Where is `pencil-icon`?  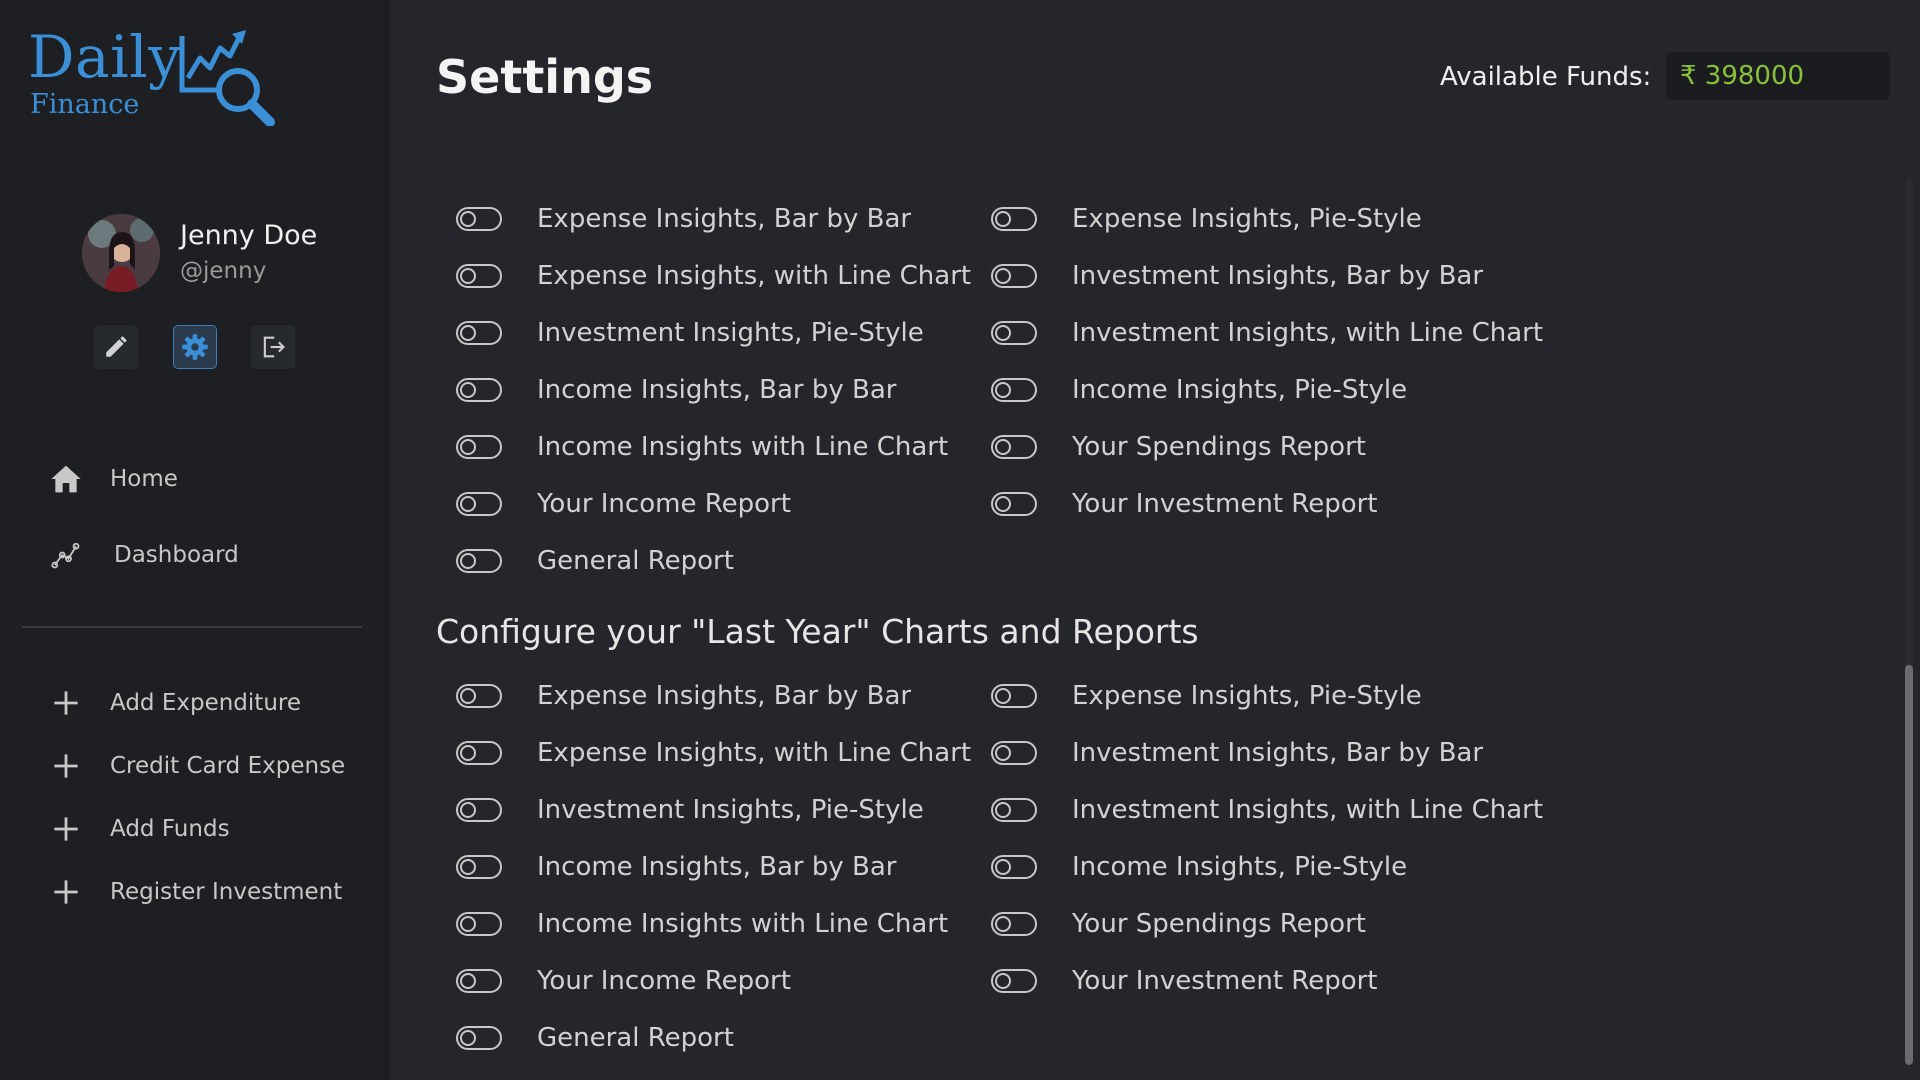 pencil-icon is located at coordinates (116, 346).